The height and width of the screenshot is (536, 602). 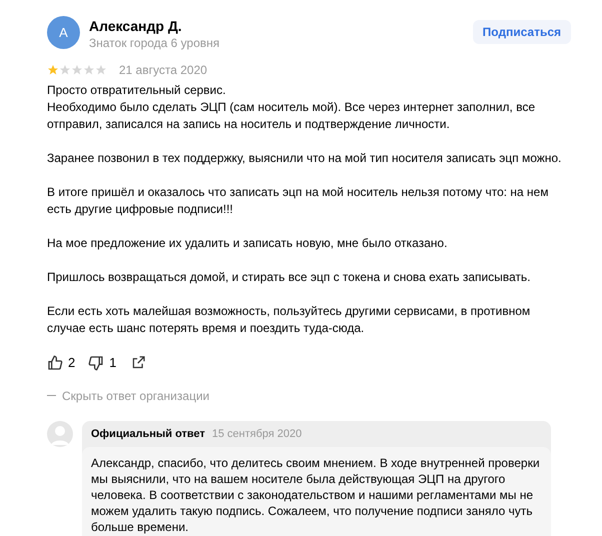 What do you see at coordinates (304, 158) in the screenshot?
I see `review-text: Заранее позвонил в тех поддержку, выяснили что на мой тип носителя записать эцп можно.` at bounding box center [304, 158].